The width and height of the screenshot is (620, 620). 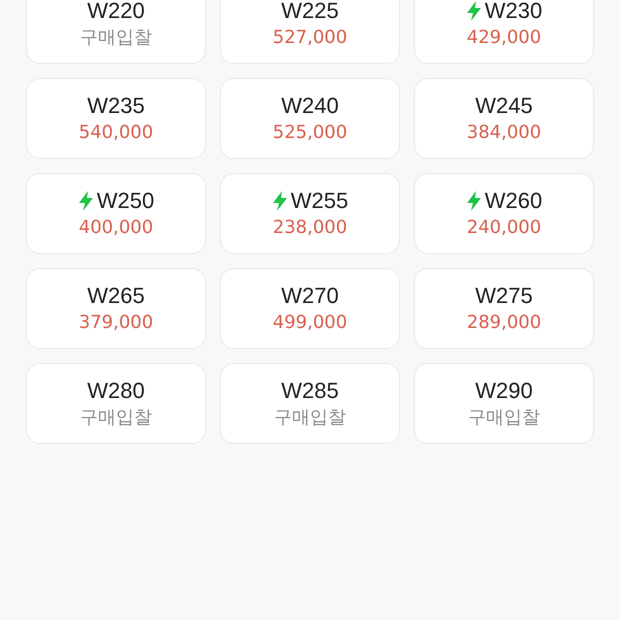 I want to click on size-option: W275 289,000, so click(x=504, y=308).